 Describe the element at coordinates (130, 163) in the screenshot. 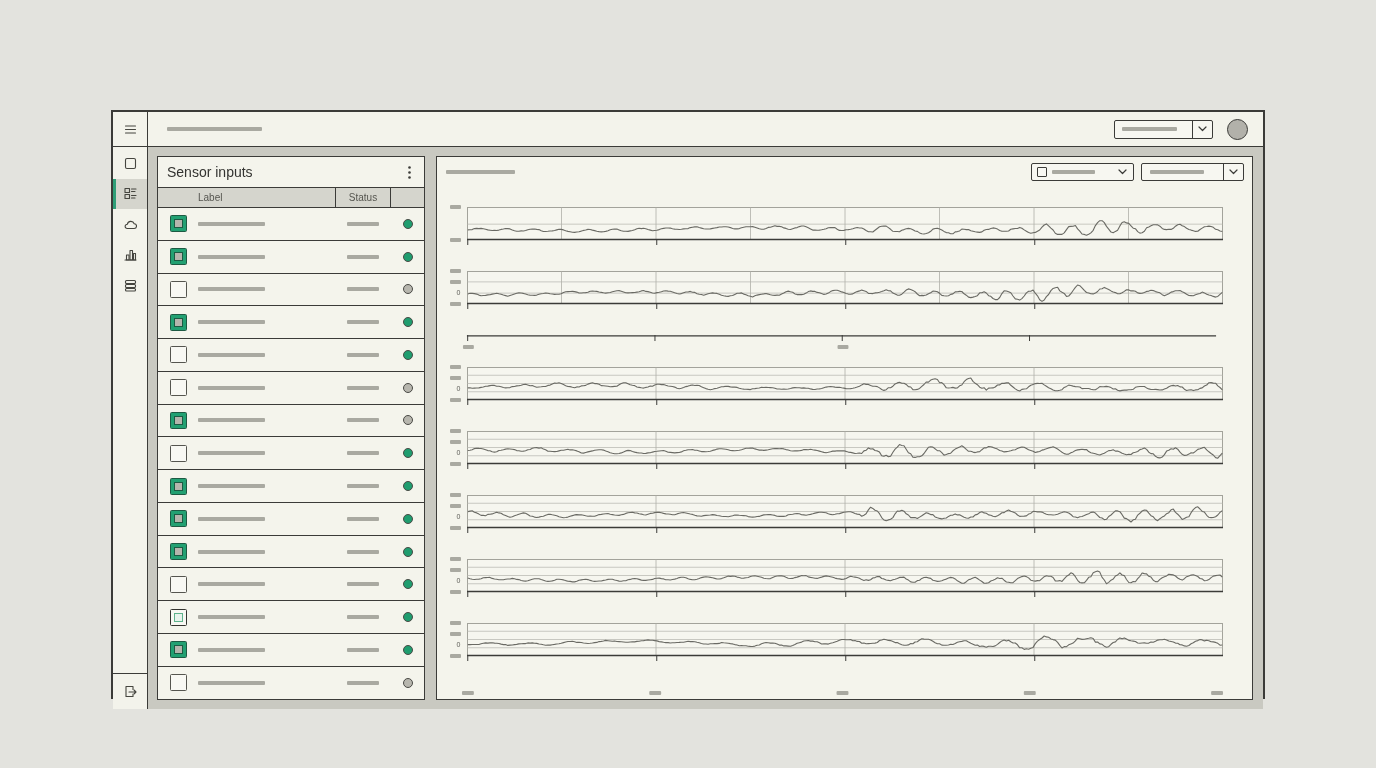

I see `square-icon` at that location.